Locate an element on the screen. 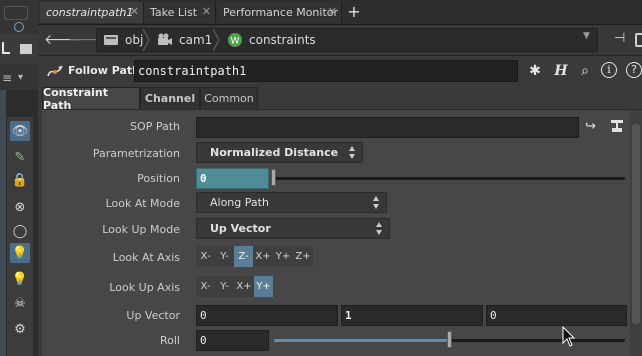 This screenshot has height=356, width=642. eye-icon: 👁 is located at coordinates (20, 131).